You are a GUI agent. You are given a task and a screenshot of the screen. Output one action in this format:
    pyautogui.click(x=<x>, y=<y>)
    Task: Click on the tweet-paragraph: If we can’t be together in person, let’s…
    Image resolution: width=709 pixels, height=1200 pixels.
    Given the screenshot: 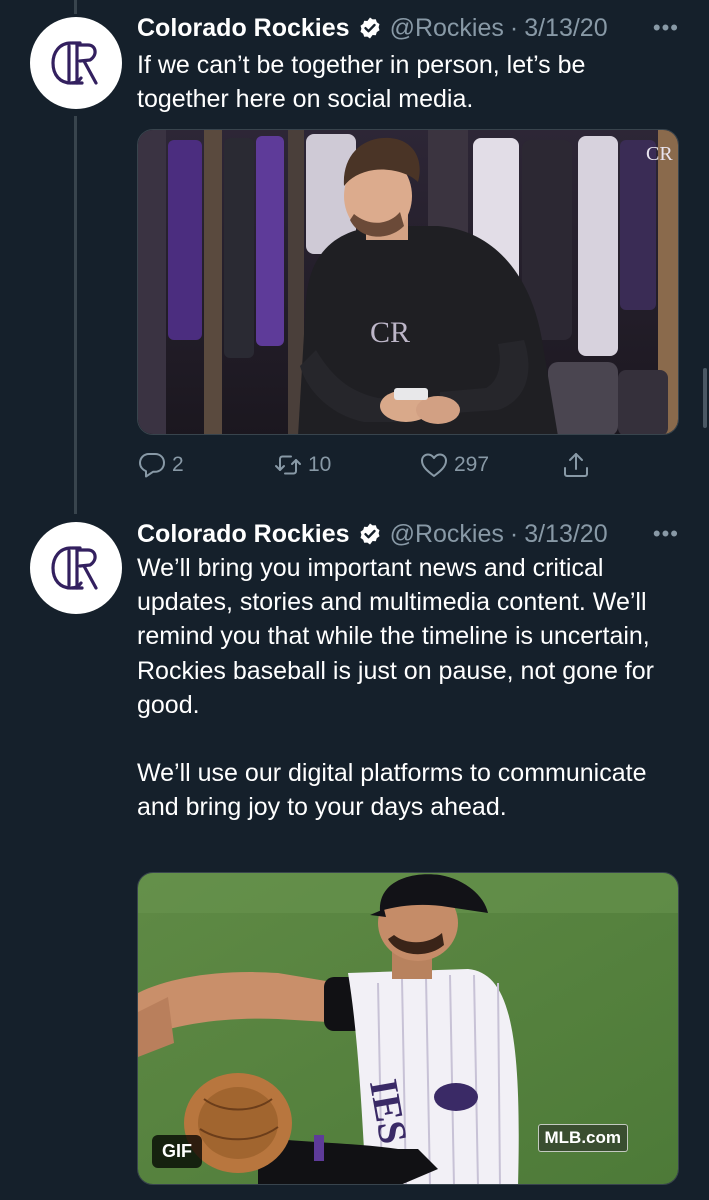 What is the action you would take?
    pyautogui.click(x=361, y=82)
    